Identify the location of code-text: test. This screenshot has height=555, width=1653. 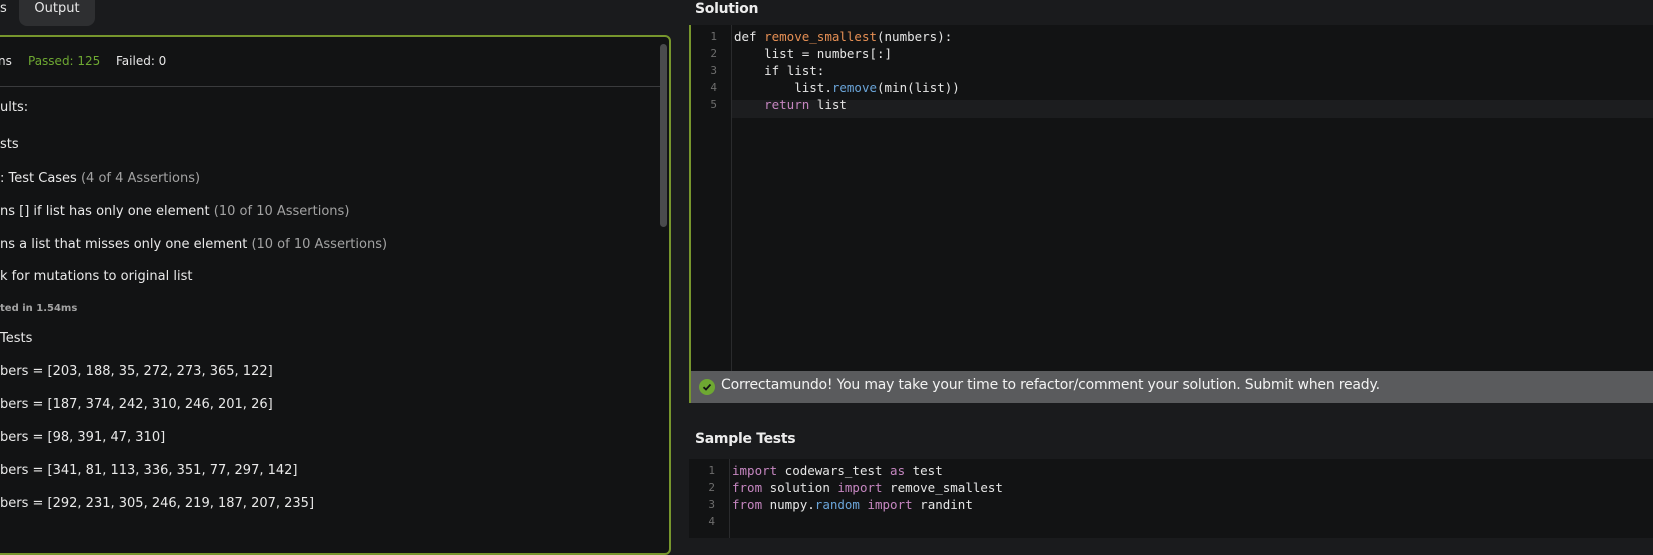
(924, 470).